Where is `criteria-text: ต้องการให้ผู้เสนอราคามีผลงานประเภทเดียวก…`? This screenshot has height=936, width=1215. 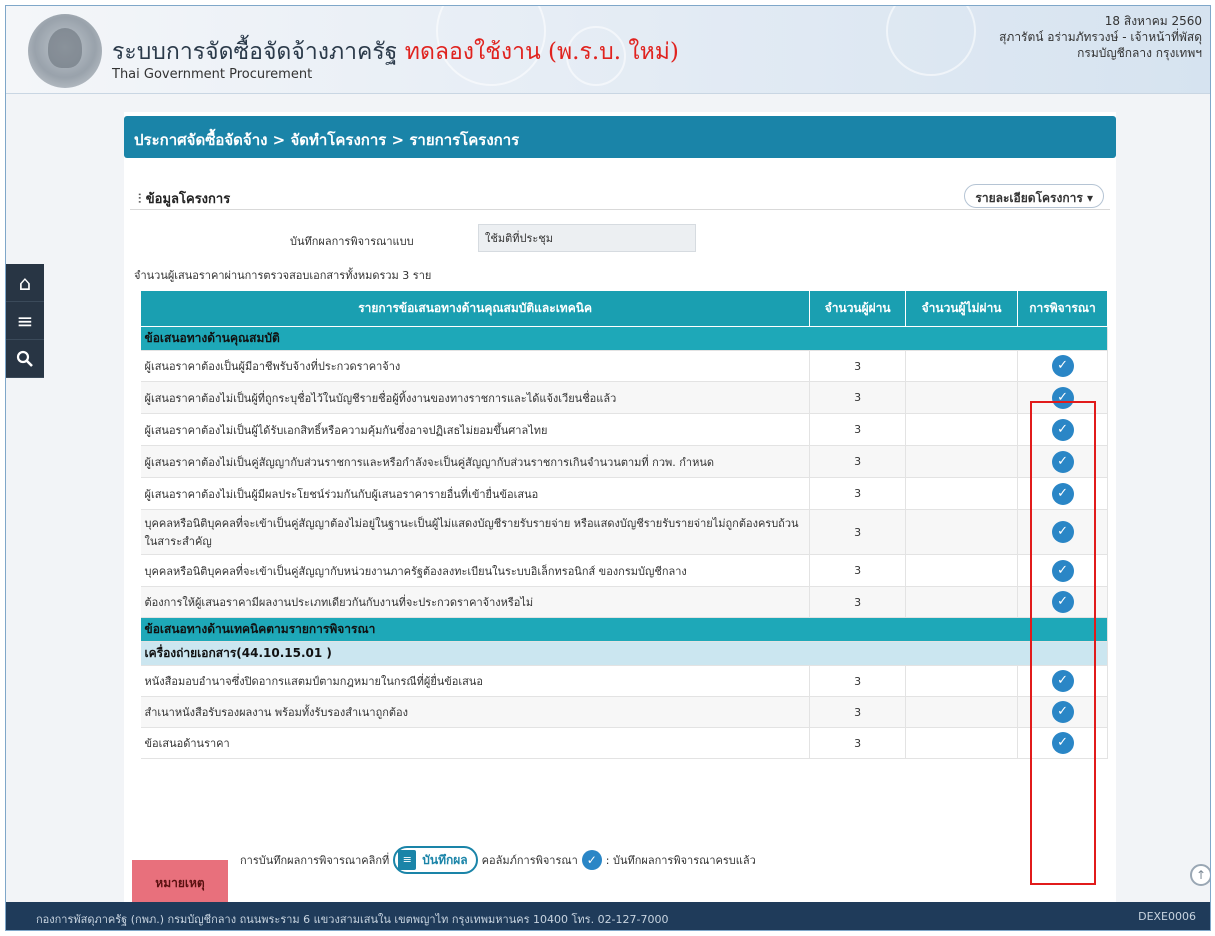 criteria-text: ต้องการให้ผู้เสนอราคามีผลงานประเภทเดียวก… is located at coordinates (475, 602).